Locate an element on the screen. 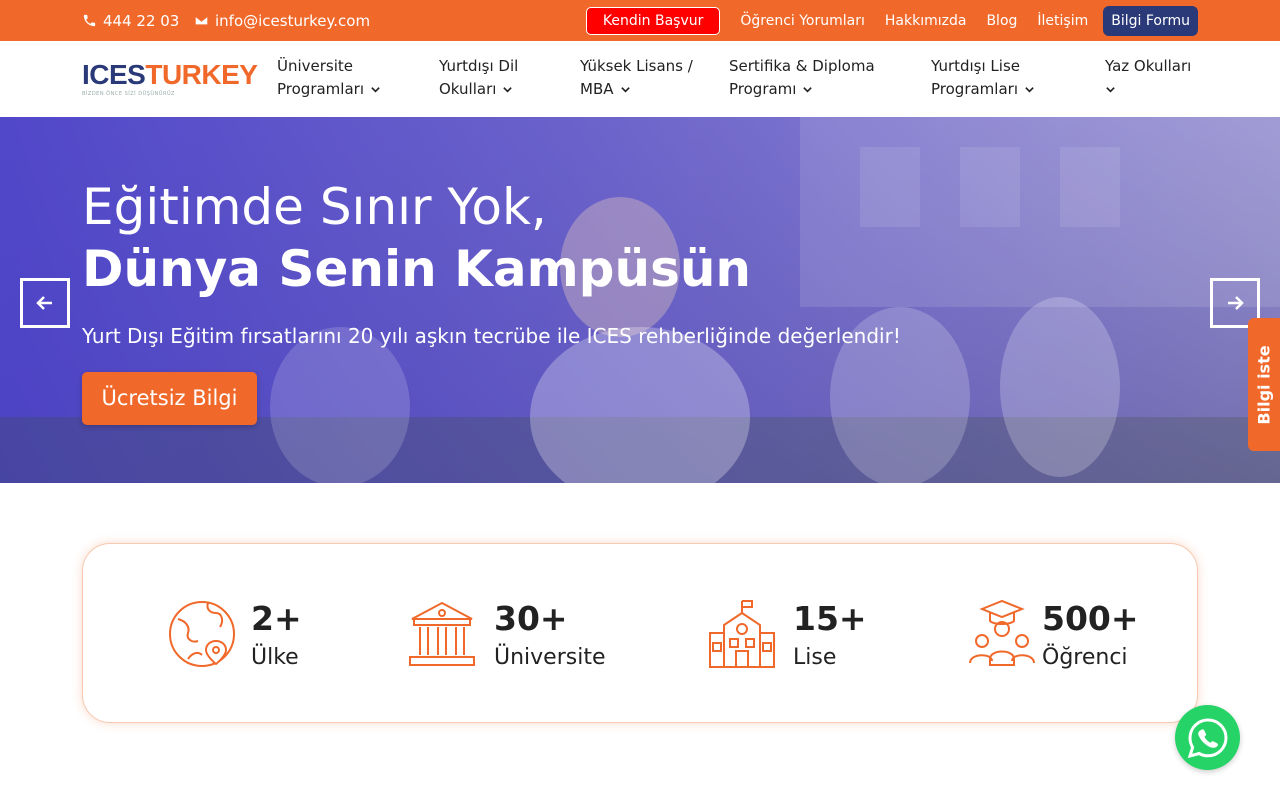 This screenshot has width=1280, height=800. nav-high-school-programs: Yurtdışı Lise Programları is located at coordinates (983, 78).